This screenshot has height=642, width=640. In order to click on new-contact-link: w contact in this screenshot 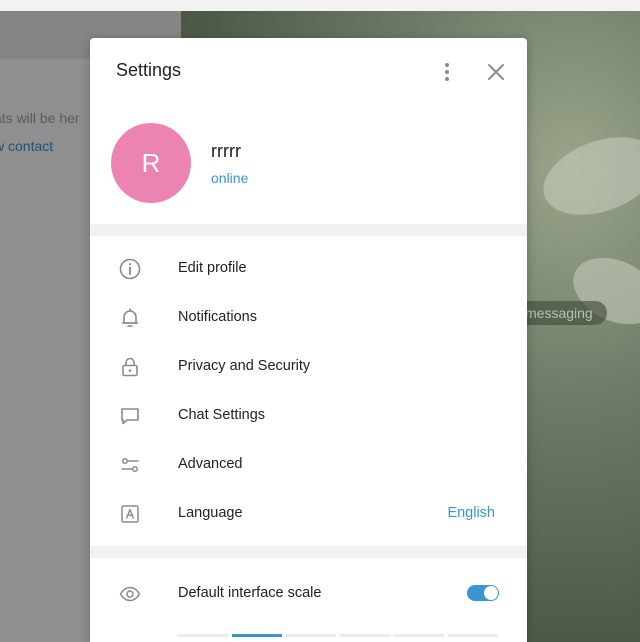, I will do `click(26, 146)`.